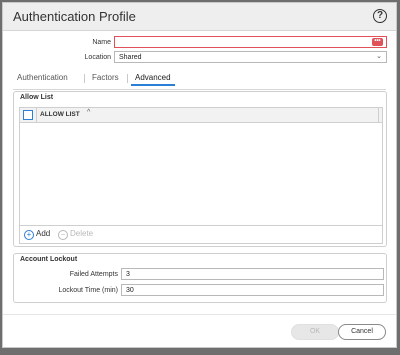  What do you see at coordinates (29, 235) in the screenshot?
I see `plus-icon: +` at bounding box center [29, 235].